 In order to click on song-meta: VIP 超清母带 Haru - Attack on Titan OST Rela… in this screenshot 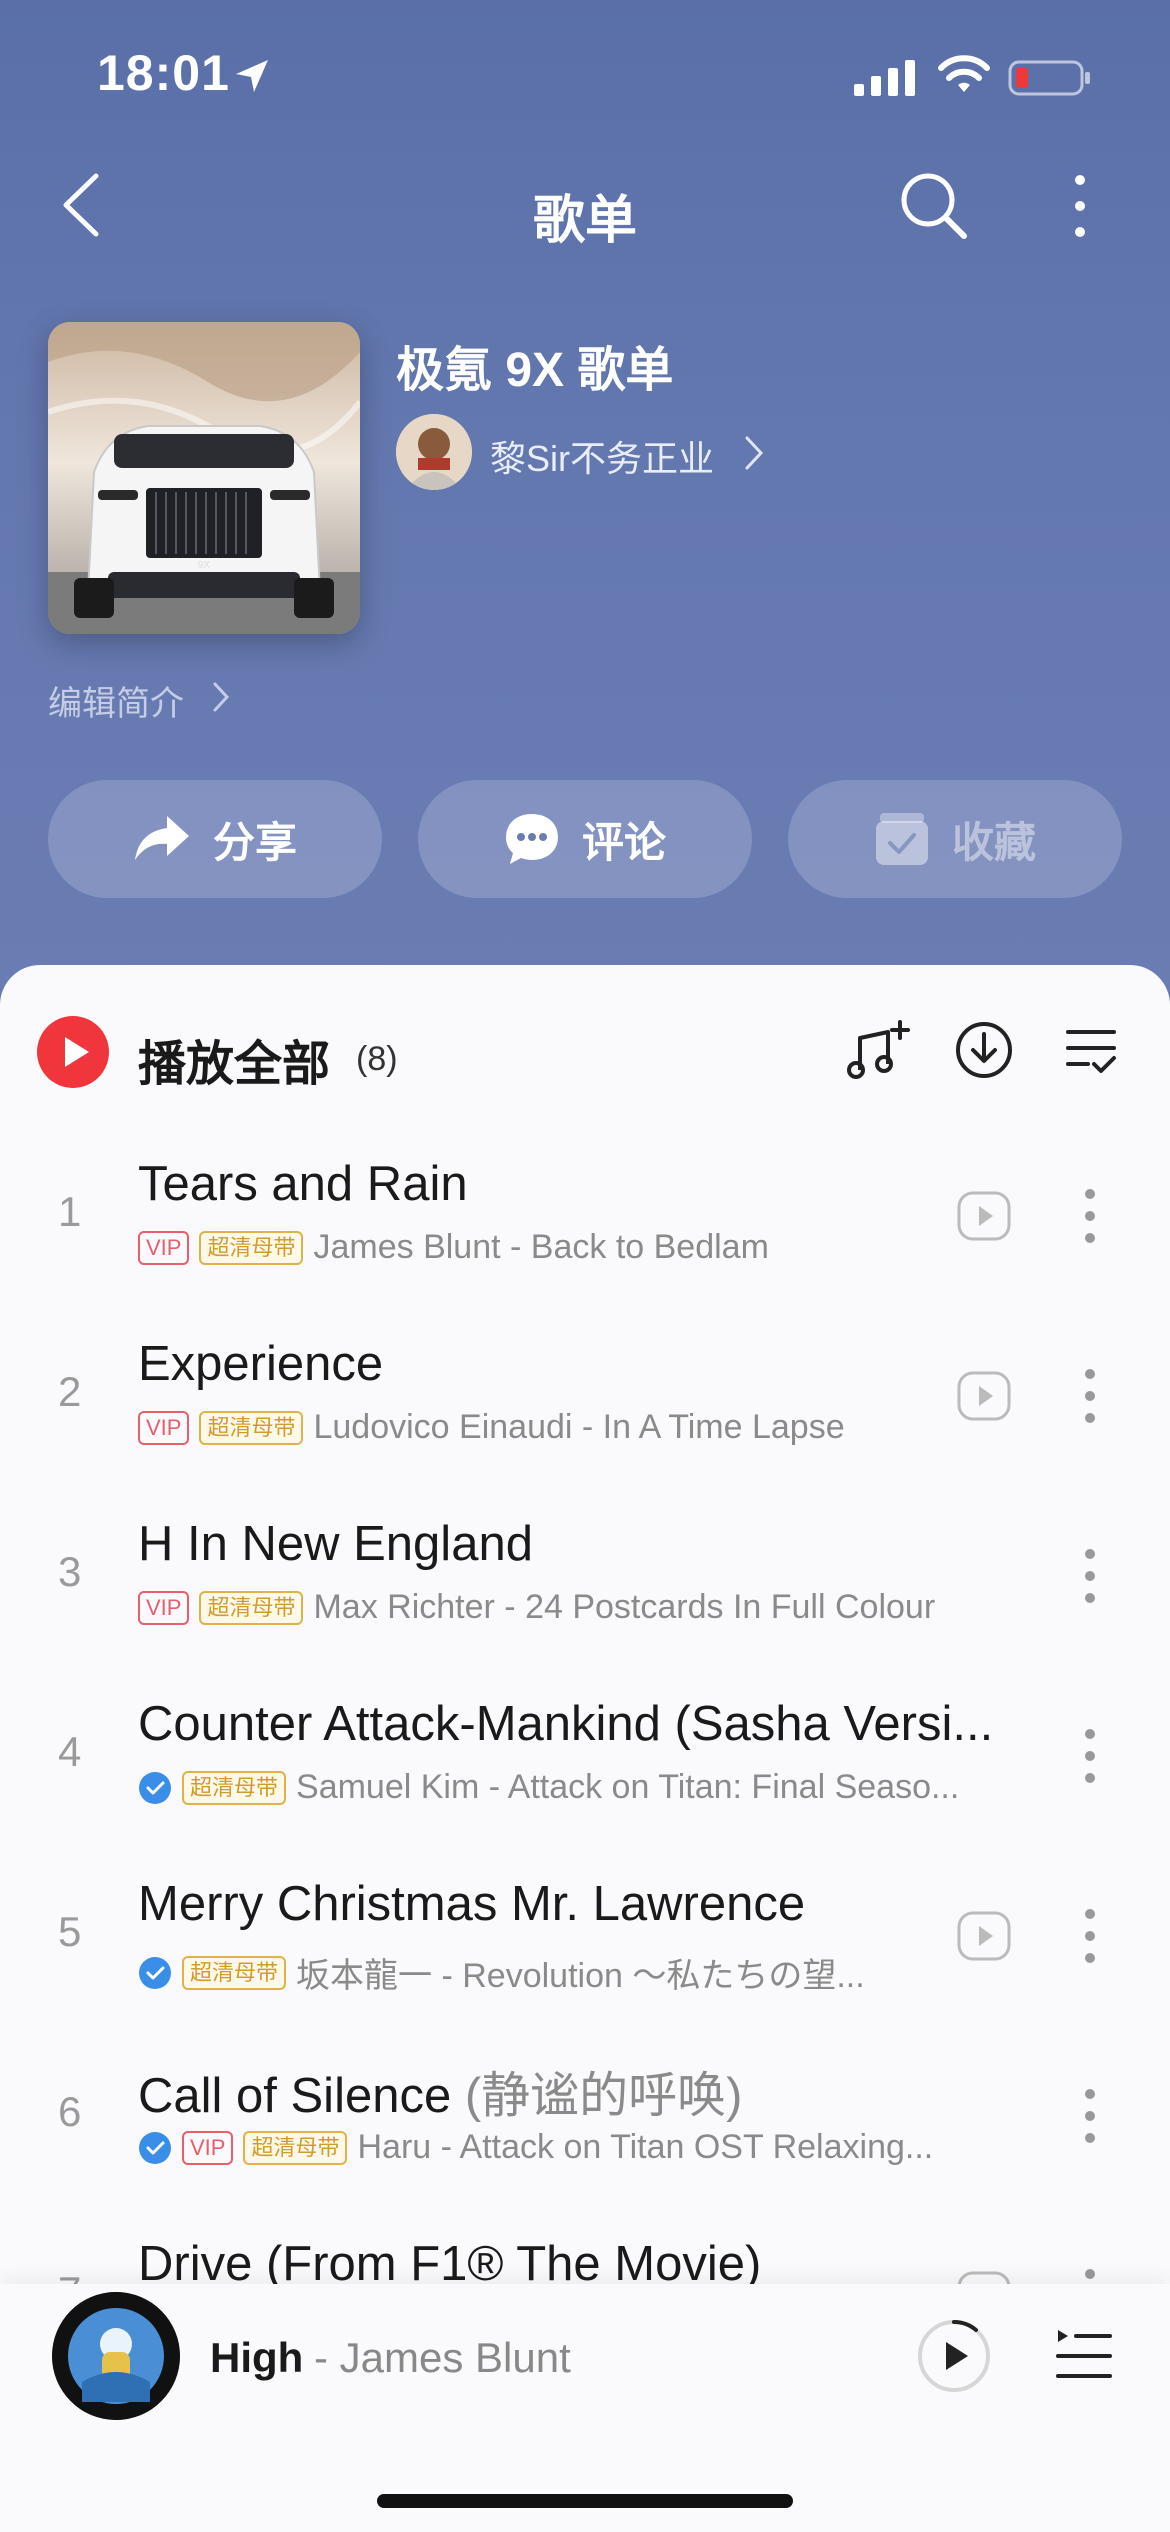, I will do `click(535, 2147)`.